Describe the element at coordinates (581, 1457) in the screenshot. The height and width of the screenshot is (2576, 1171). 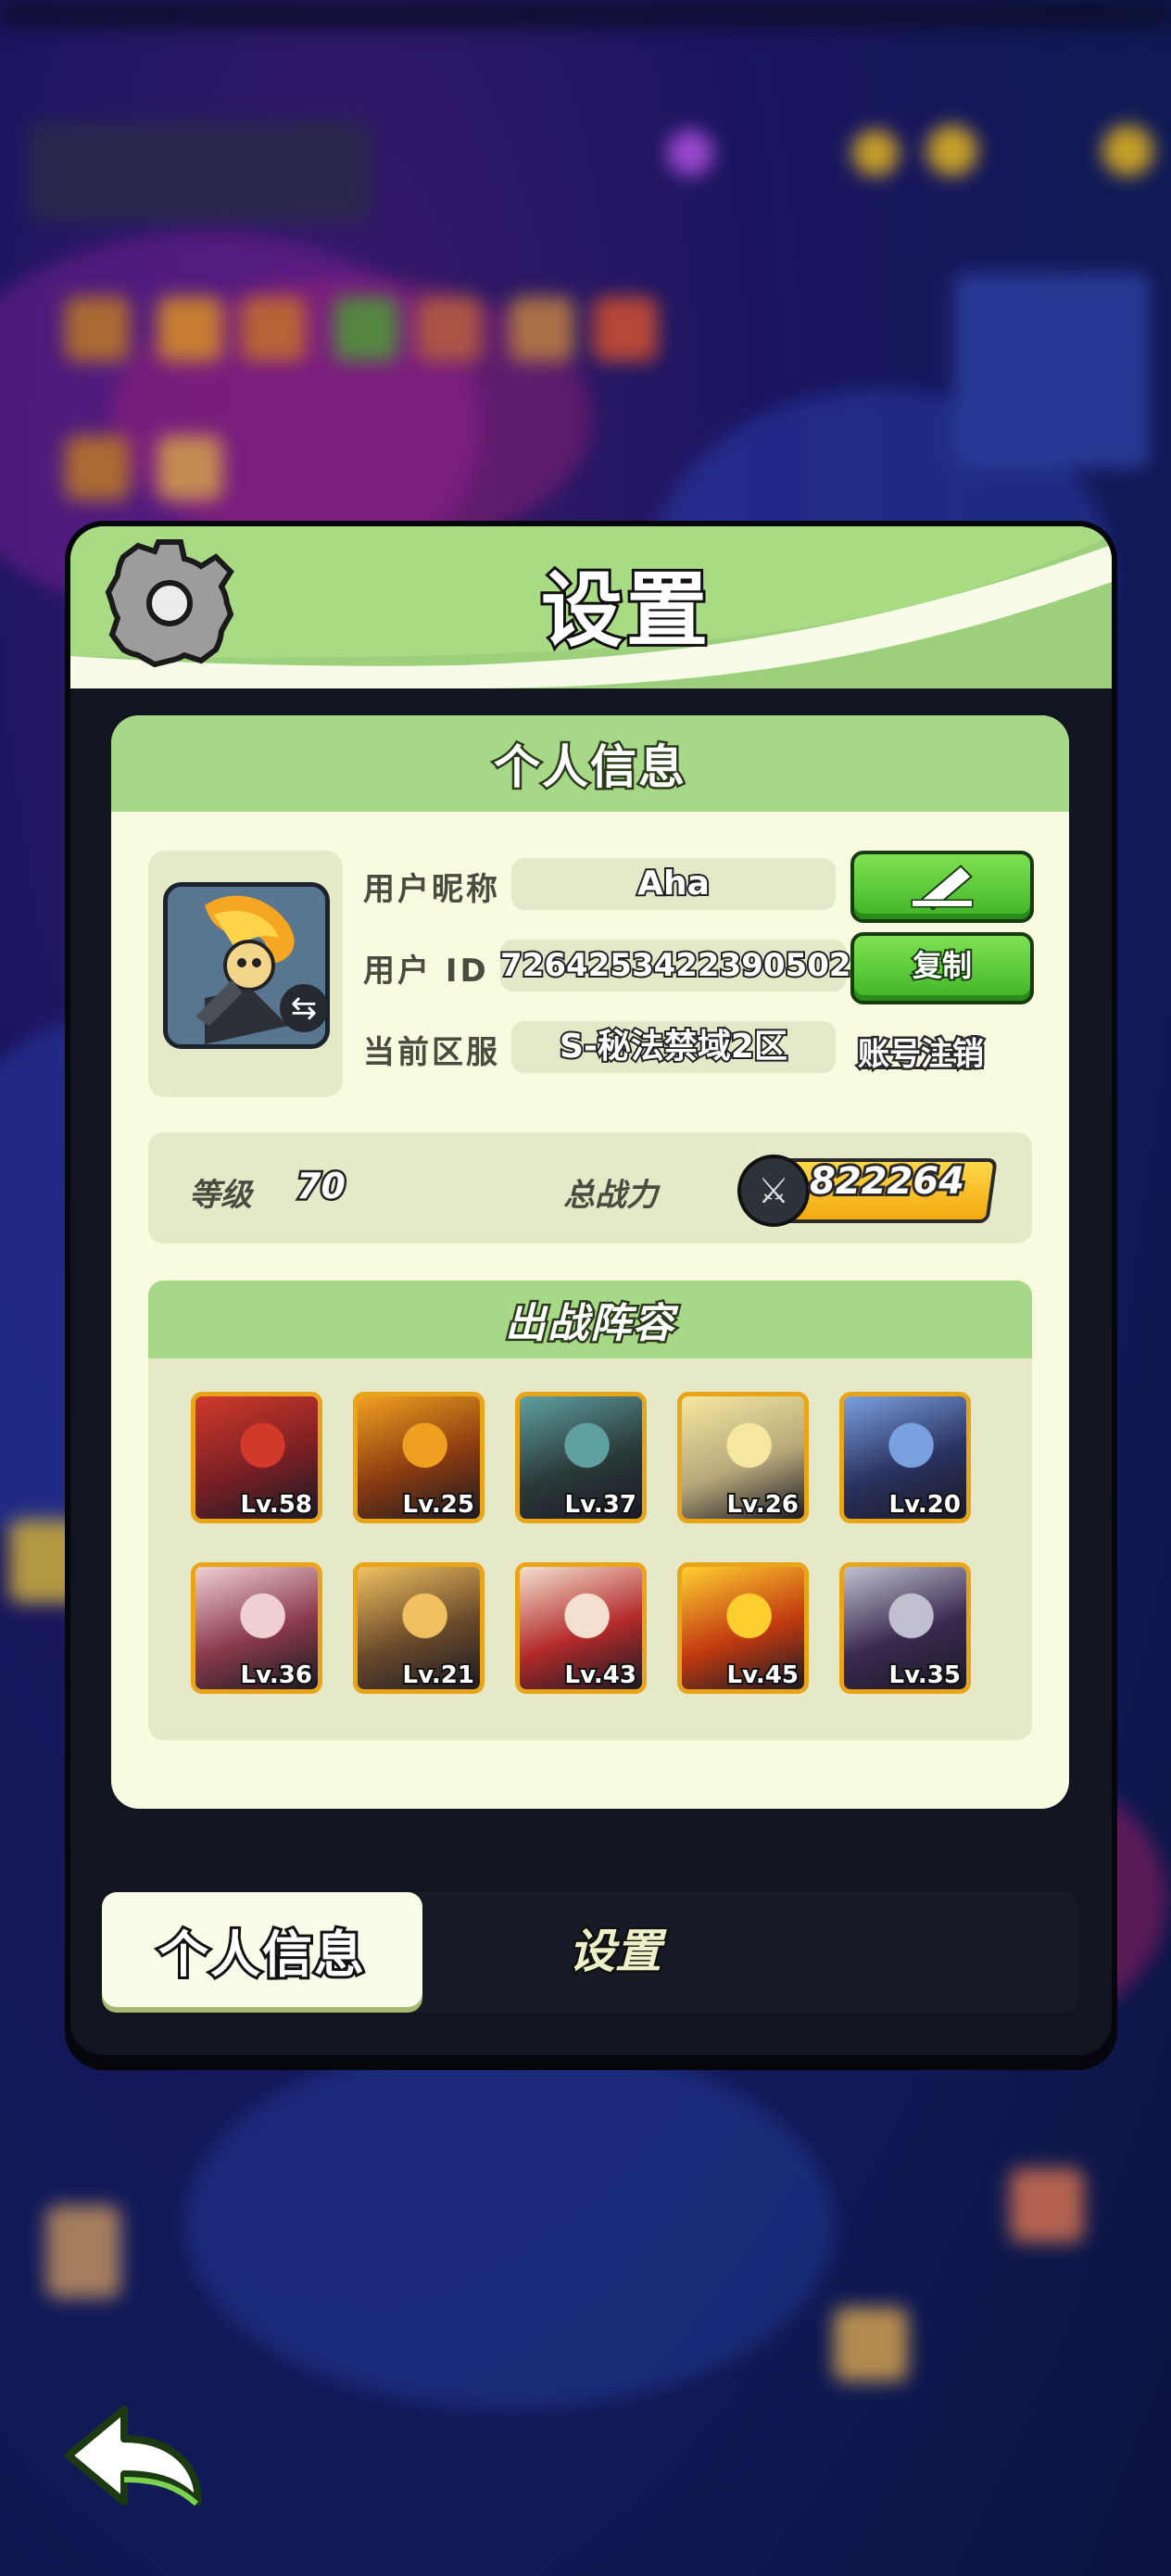
I see `hero-card: Lv.37` at that location.